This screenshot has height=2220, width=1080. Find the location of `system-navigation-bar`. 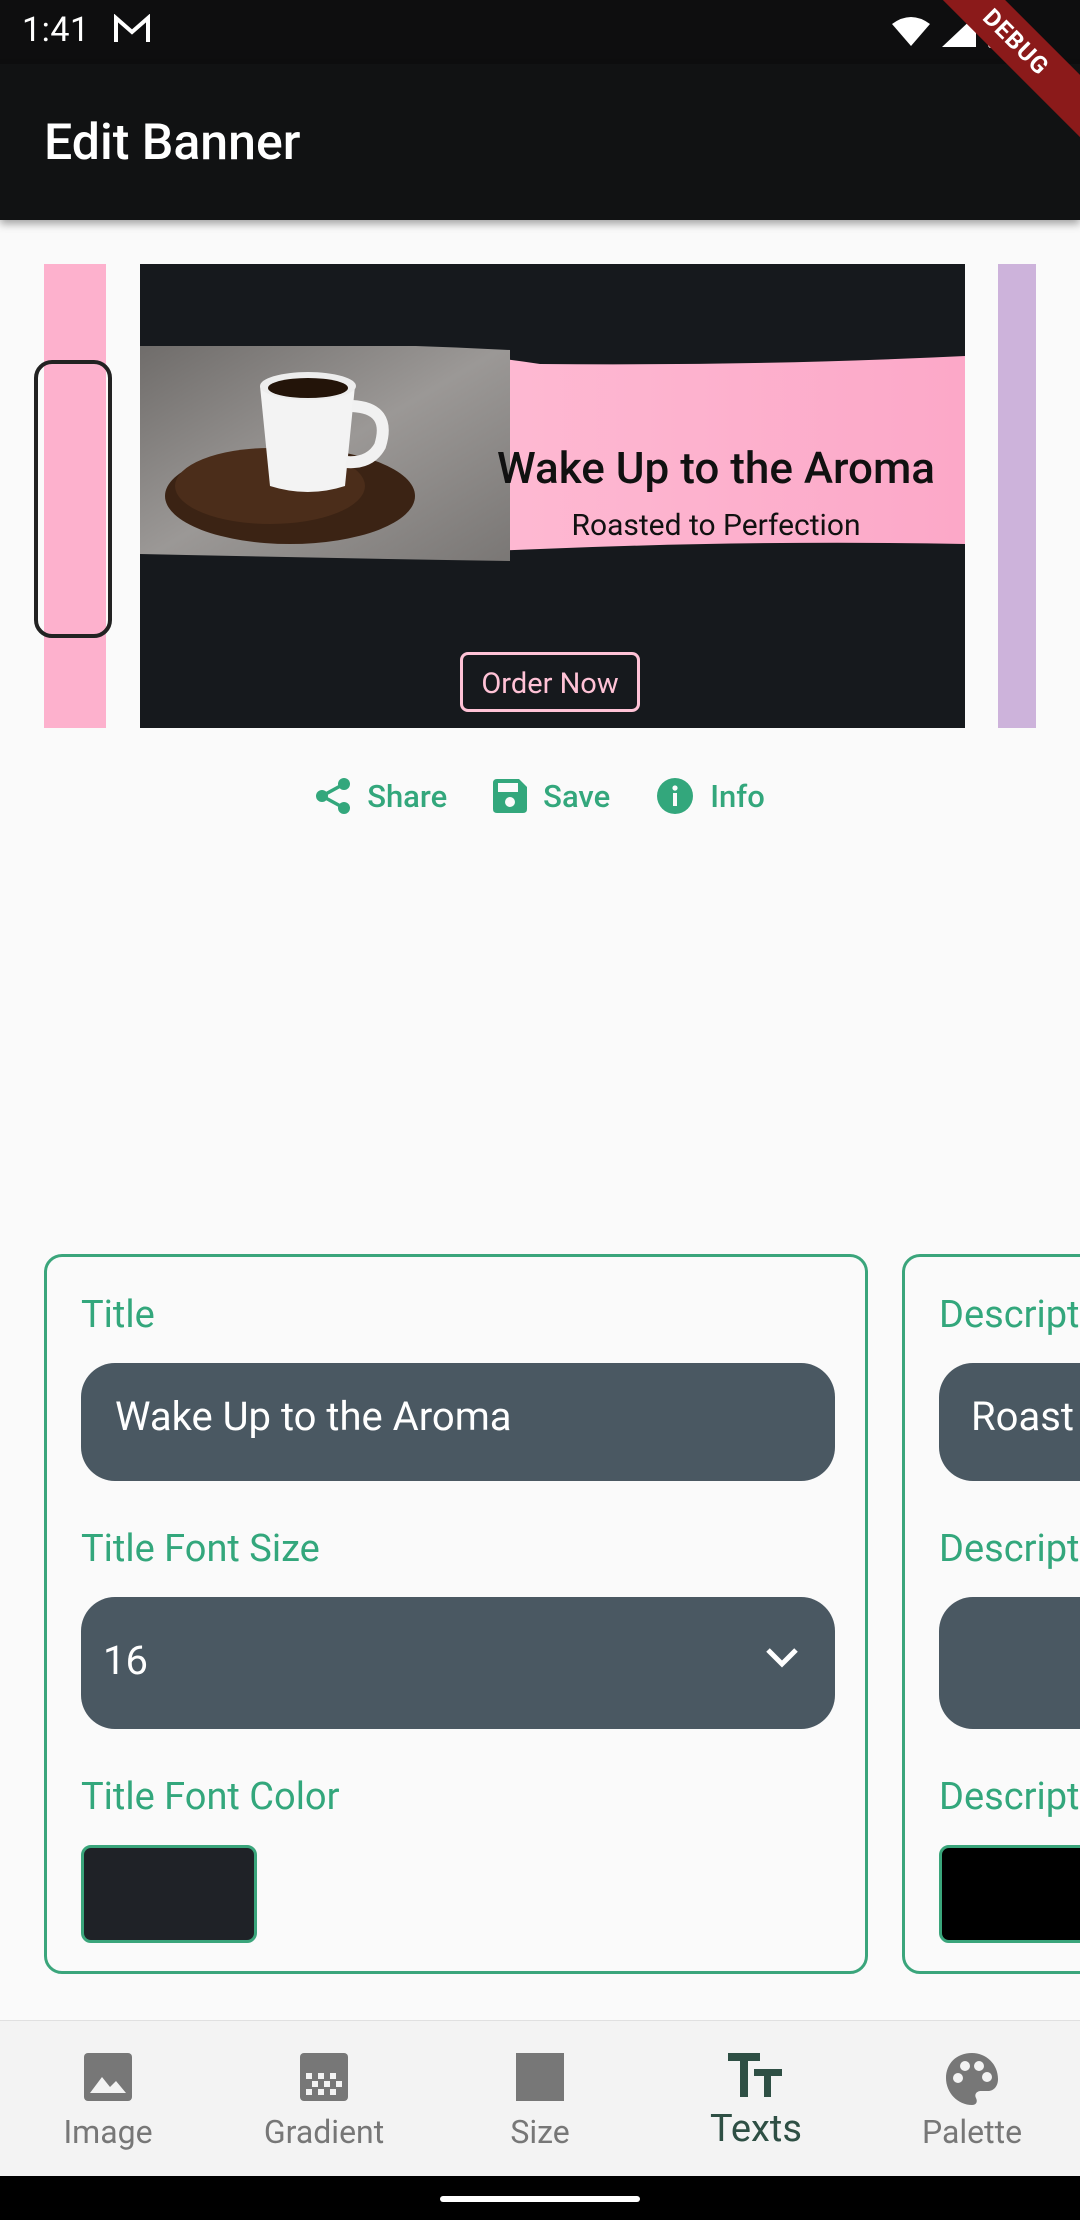

system-navigation-bar is located at coordinates (540, 2198).